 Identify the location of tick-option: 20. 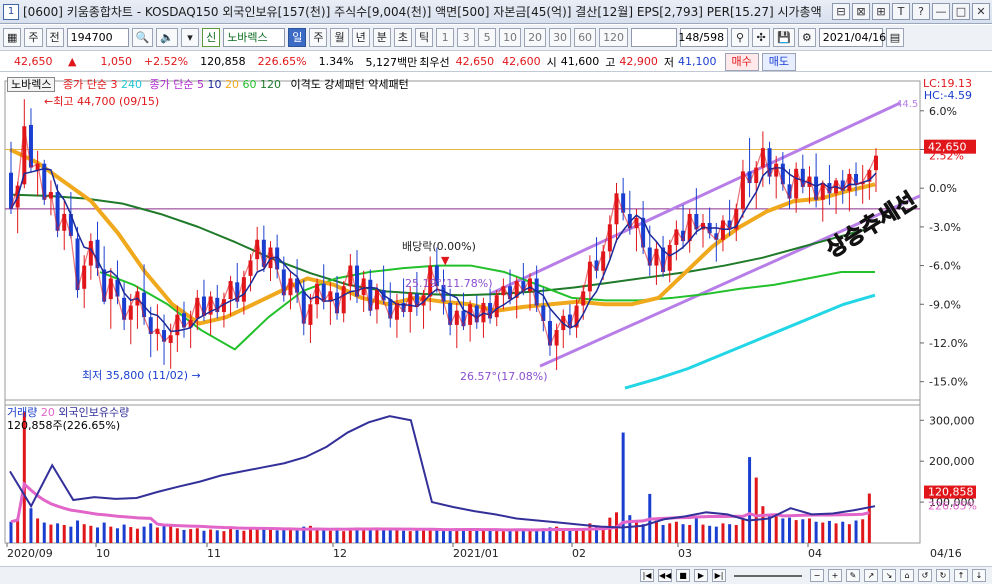
(535, 37).